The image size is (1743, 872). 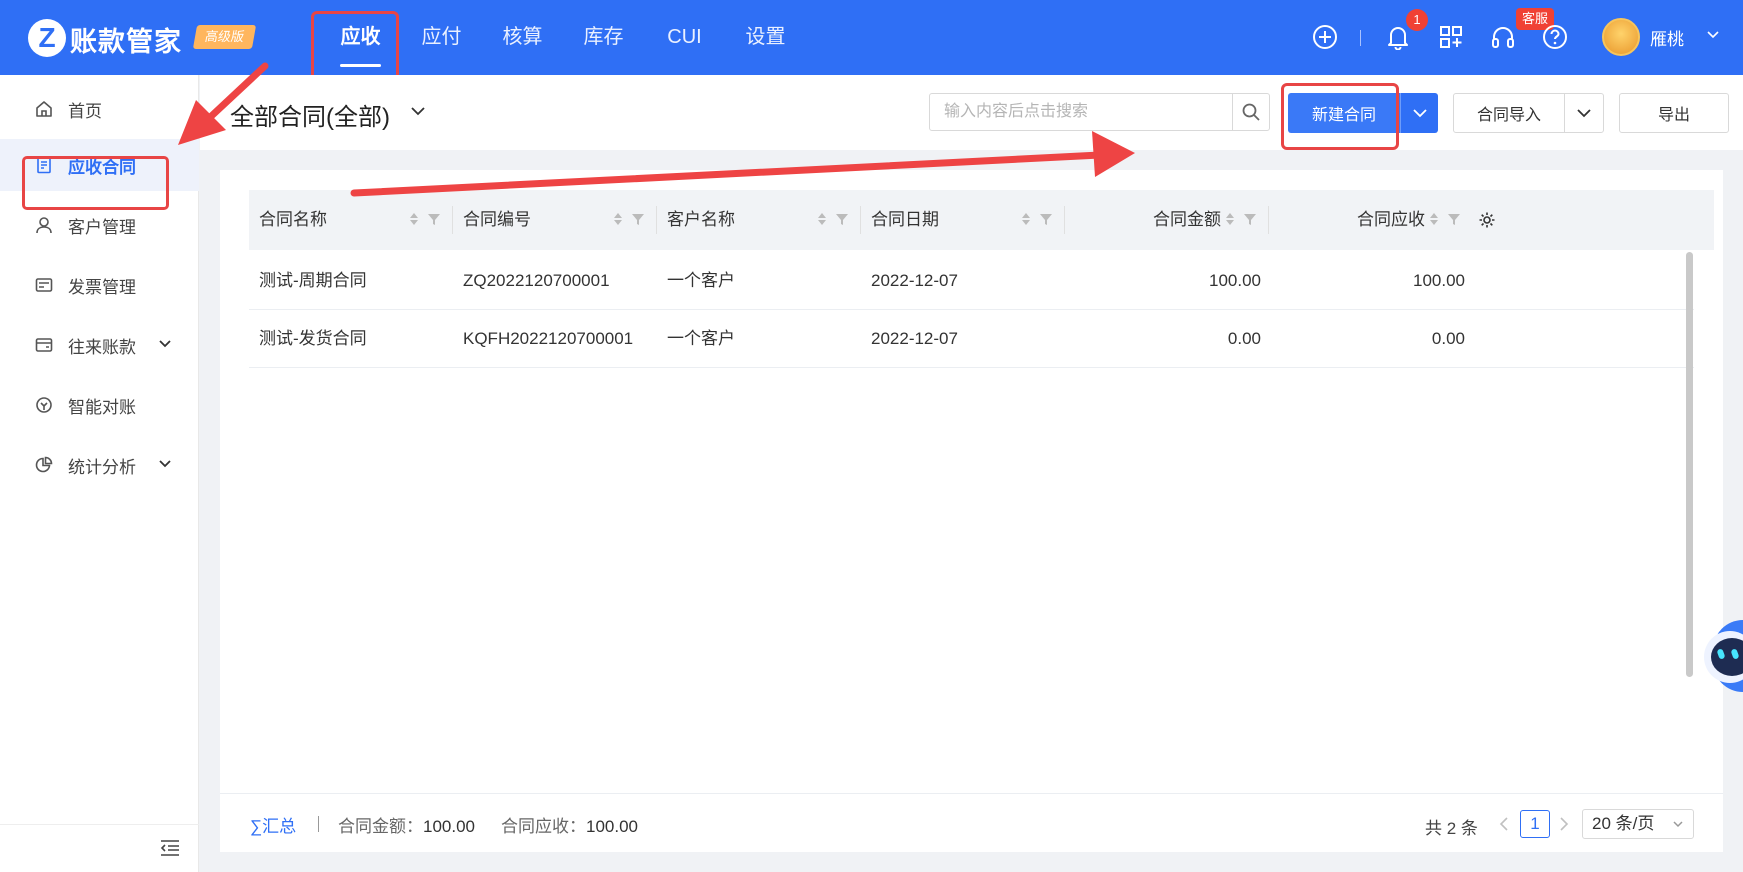 I want to click on headset-icon, so click(x=1503, y=37).